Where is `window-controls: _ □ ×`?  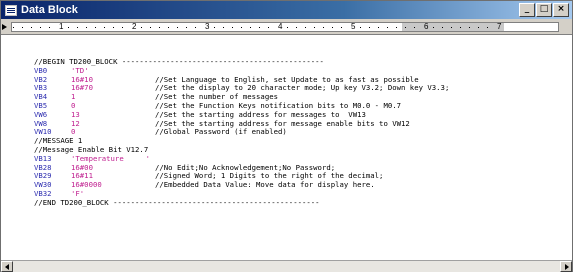 window-controls: _ □ × is located at coordinates (544, 10).